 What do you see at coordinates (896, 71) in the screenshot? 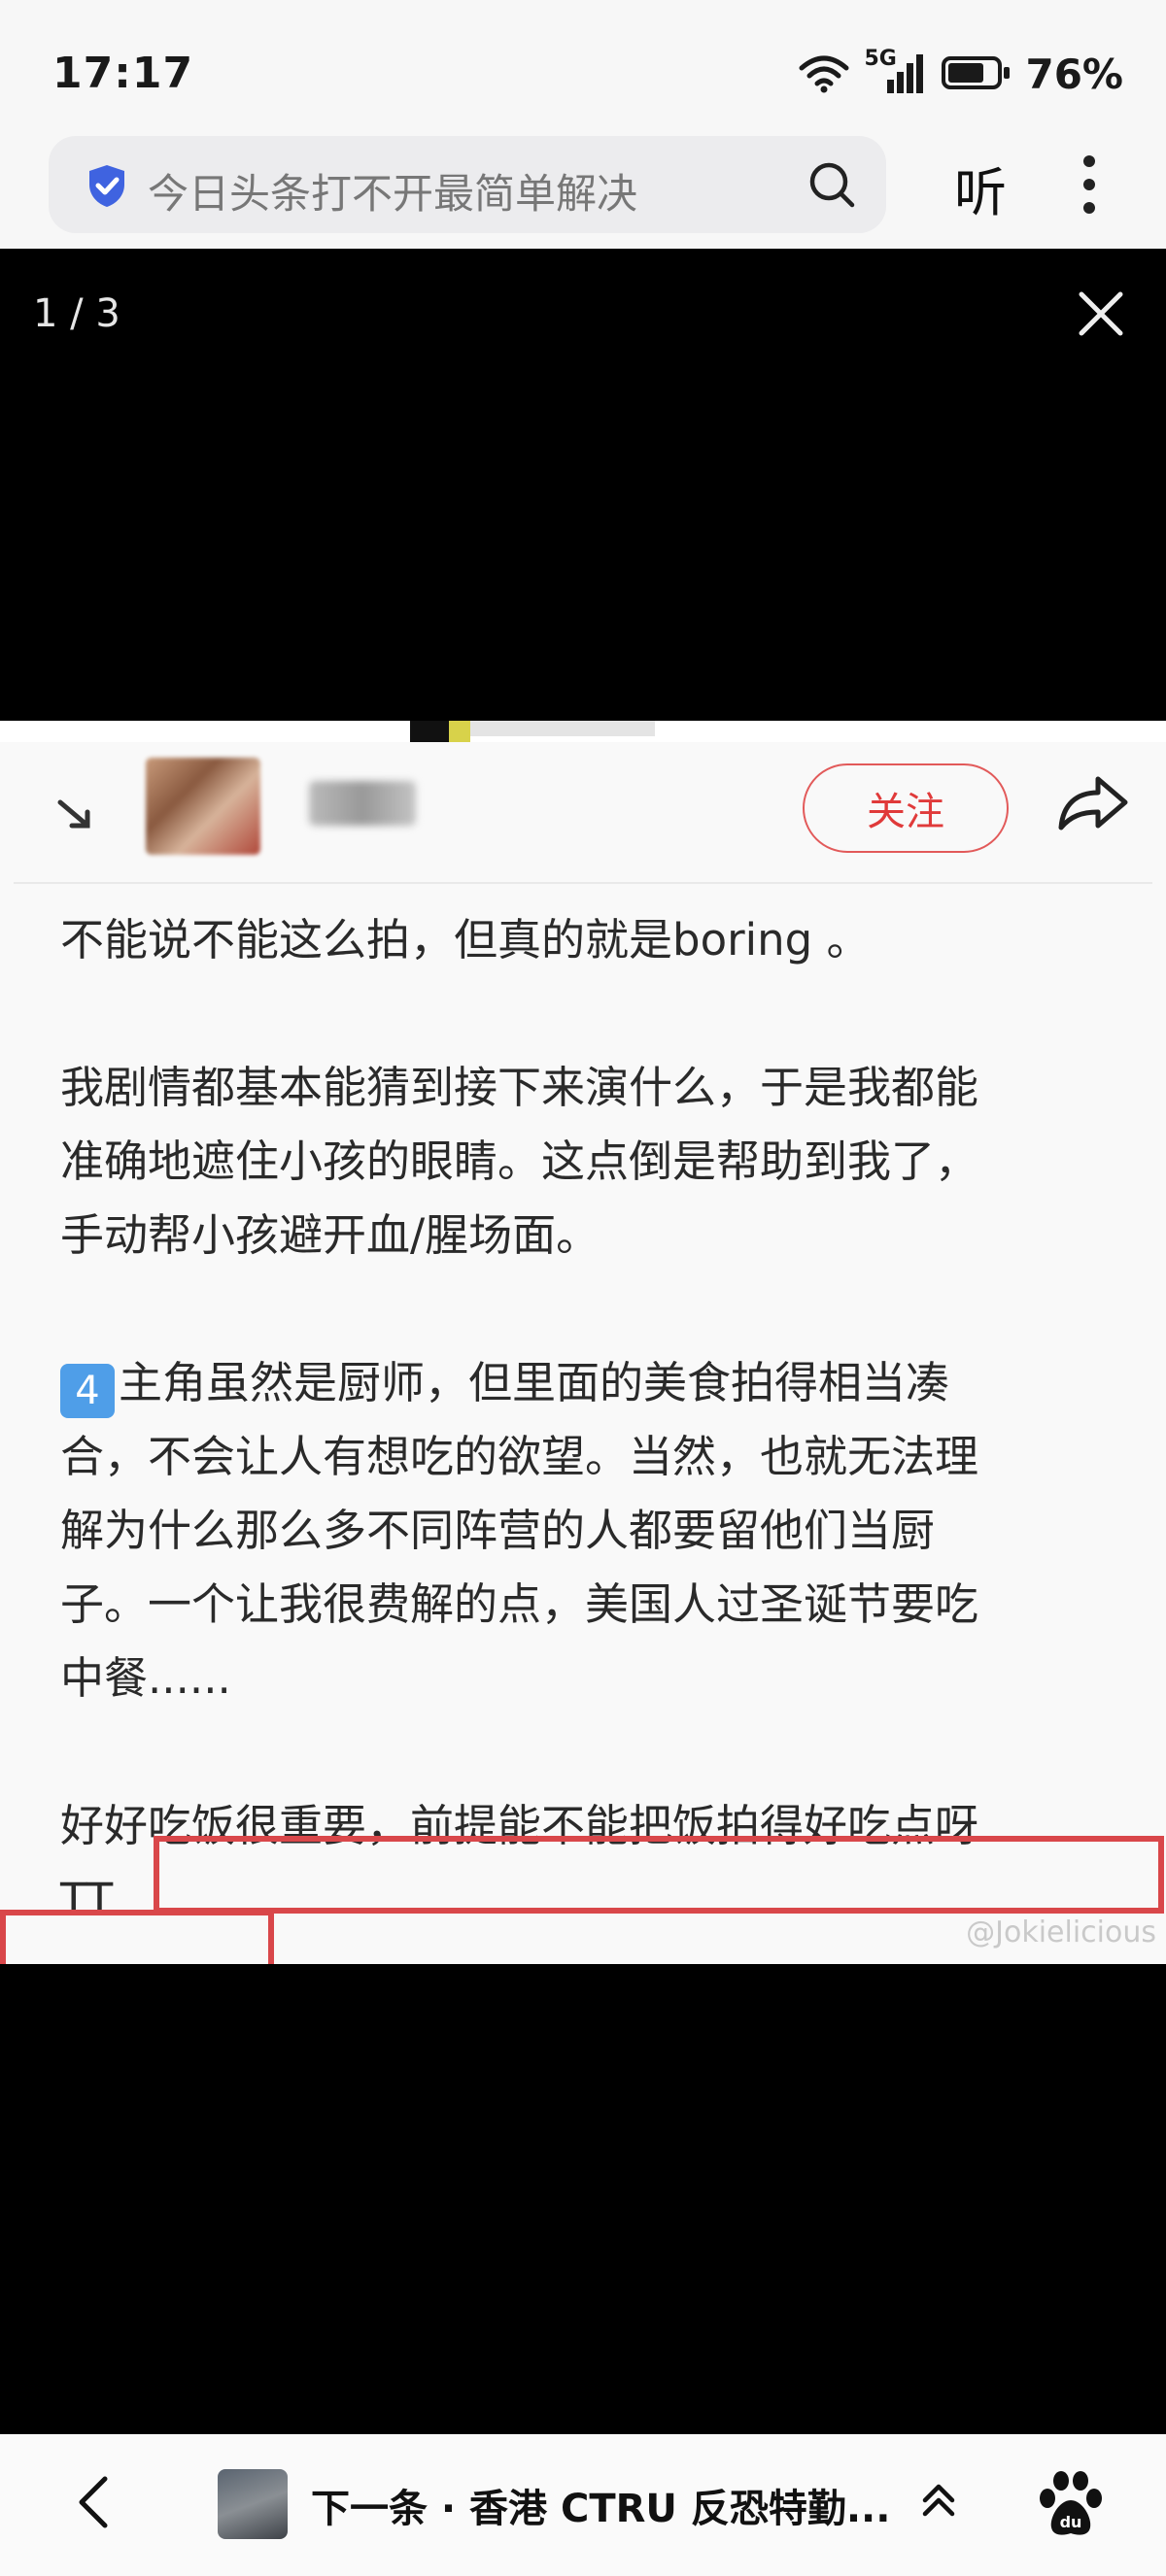
I see `cellular-signal-icon: 5G` at bounding box center [896, 71].